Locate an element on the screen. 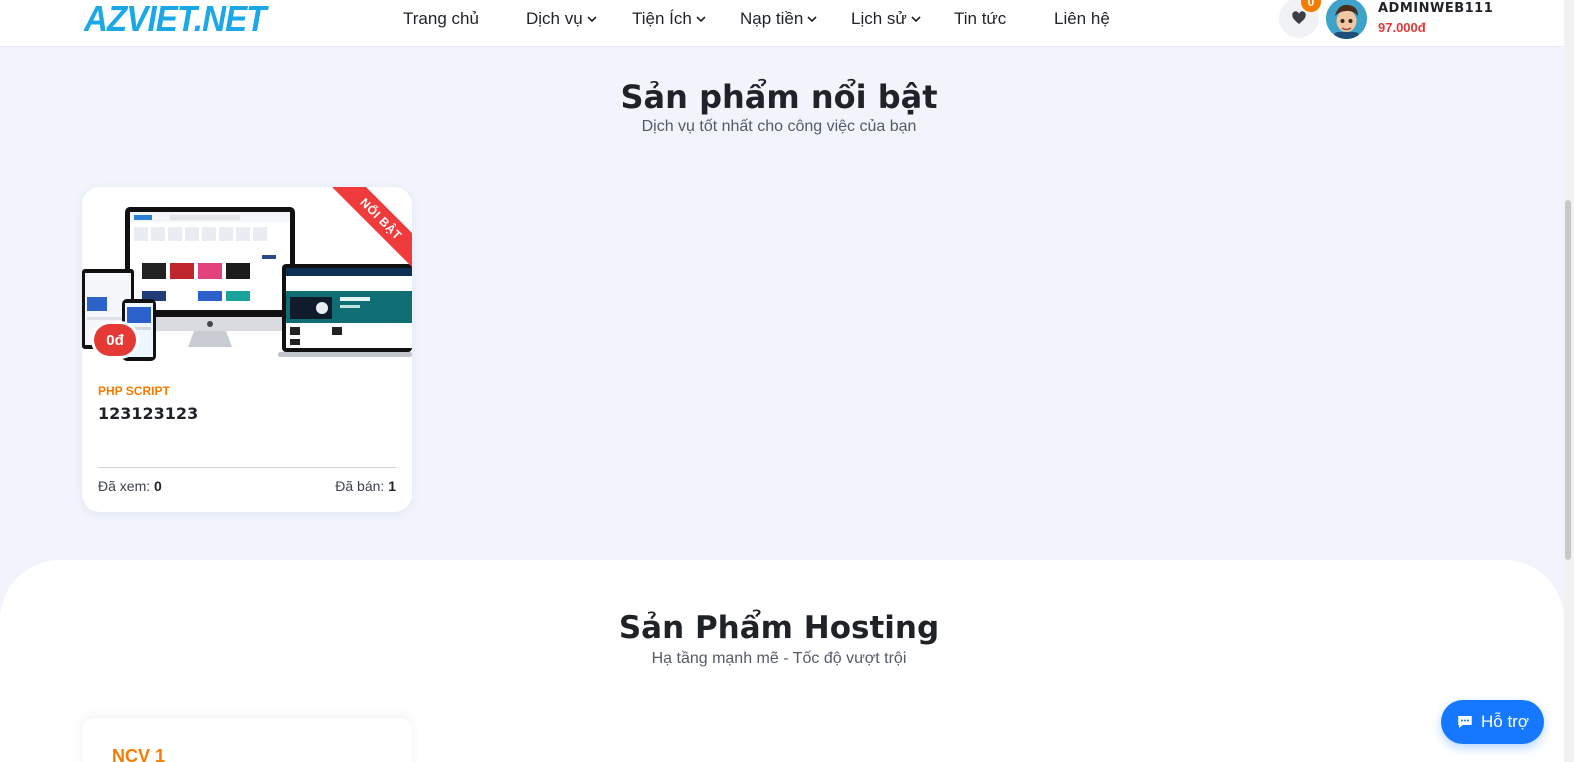 The height and width of the screenshot is (762, 1574). scrollbar-thumb is located at coordinates (1568, 380).